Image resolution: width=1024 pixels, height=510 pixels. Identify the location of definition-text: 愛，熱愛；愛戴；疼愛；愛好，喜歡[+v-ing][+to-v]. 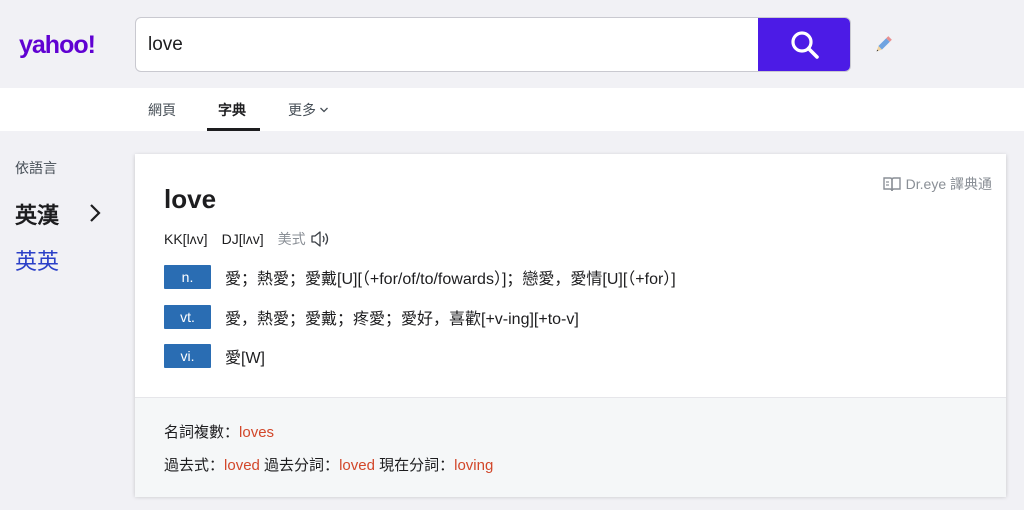
(402, 319).